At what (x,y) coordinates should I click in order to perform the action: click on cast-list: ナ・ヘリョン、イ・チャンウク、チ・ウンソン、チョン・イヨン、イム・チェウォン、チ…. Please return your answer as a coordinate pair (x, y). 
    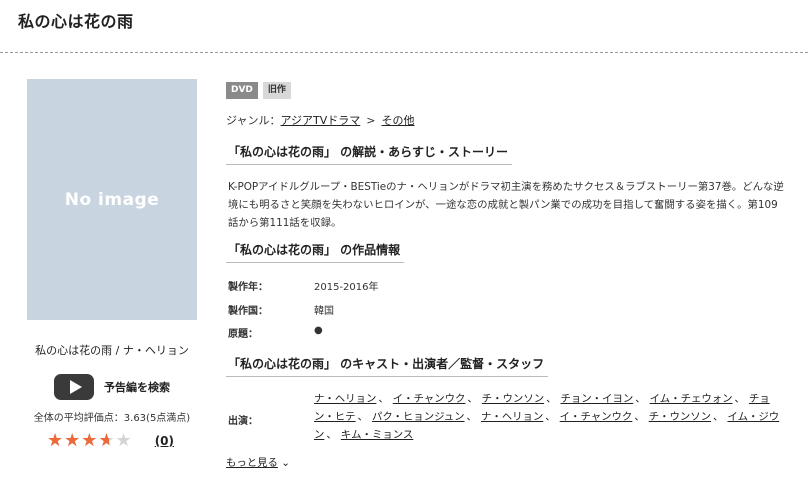
    Looking at the image, I should click on (549, 417).